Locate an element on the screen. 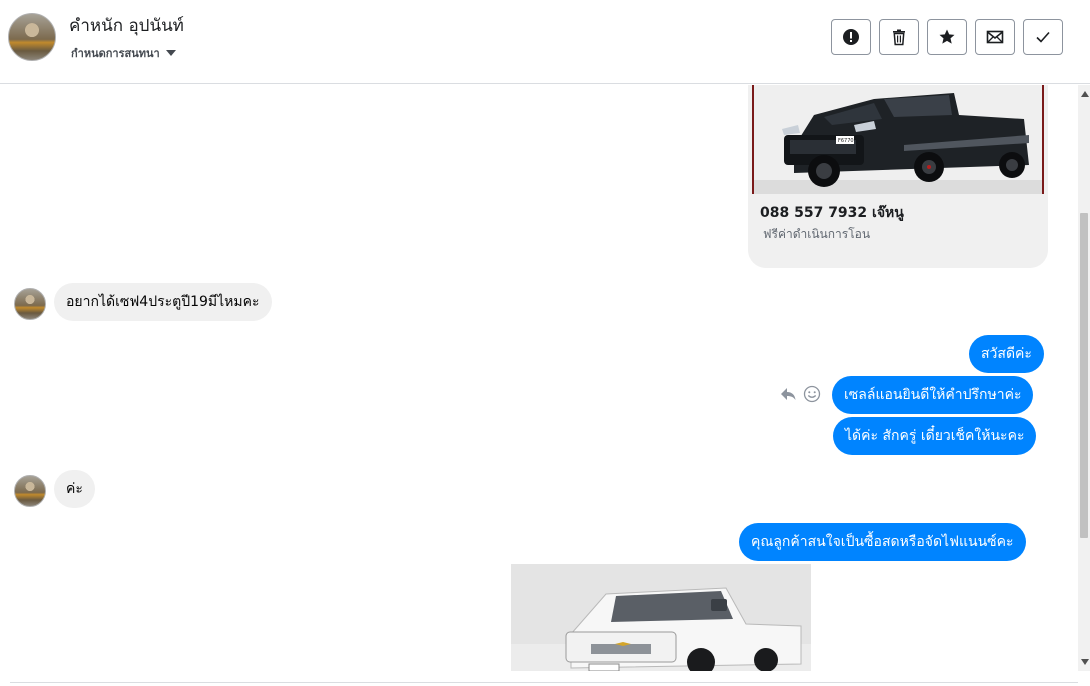  message-bubble-outgoing: คุณลูกค้าสนใจเป็นซื้อสดหรือจัดไฟแนนซ์คะ is located at coordinates (882, 542).